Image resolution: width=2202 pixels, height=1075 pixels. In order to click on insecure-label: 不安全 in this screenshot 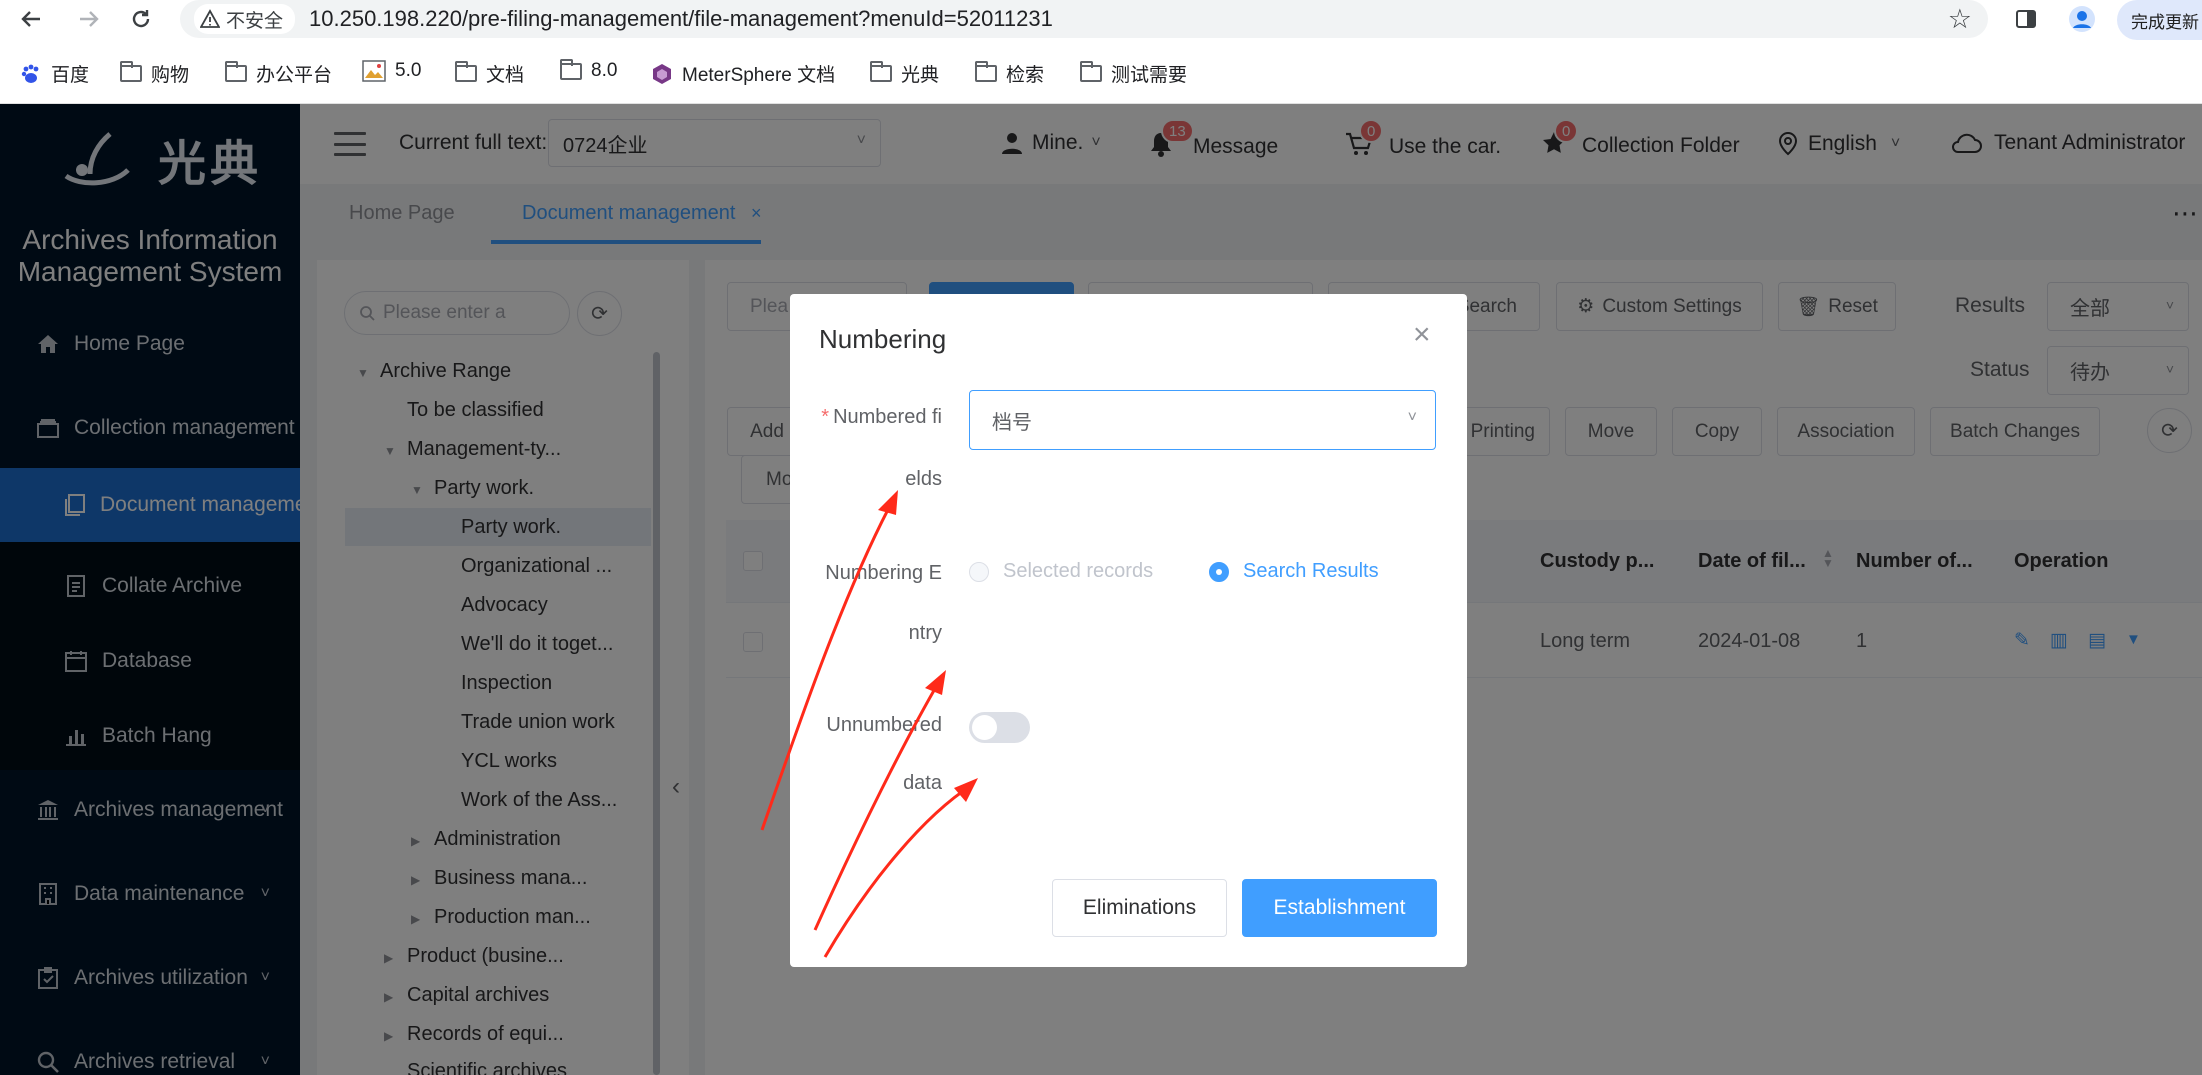, I will do `click(255, 21)`.